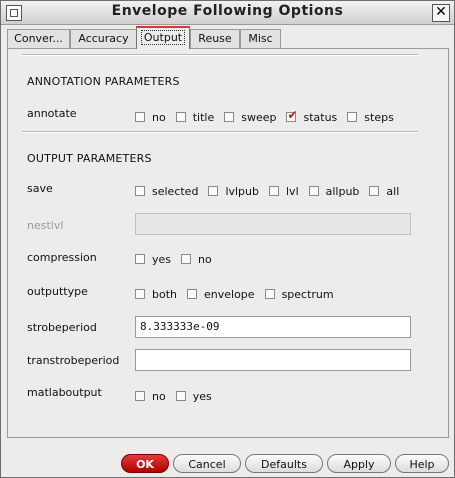 This screenshot has width=455, height=478. Describe the element at coordinates (292, 191) in the screenshot. I see `option-label: lvl` at that location.